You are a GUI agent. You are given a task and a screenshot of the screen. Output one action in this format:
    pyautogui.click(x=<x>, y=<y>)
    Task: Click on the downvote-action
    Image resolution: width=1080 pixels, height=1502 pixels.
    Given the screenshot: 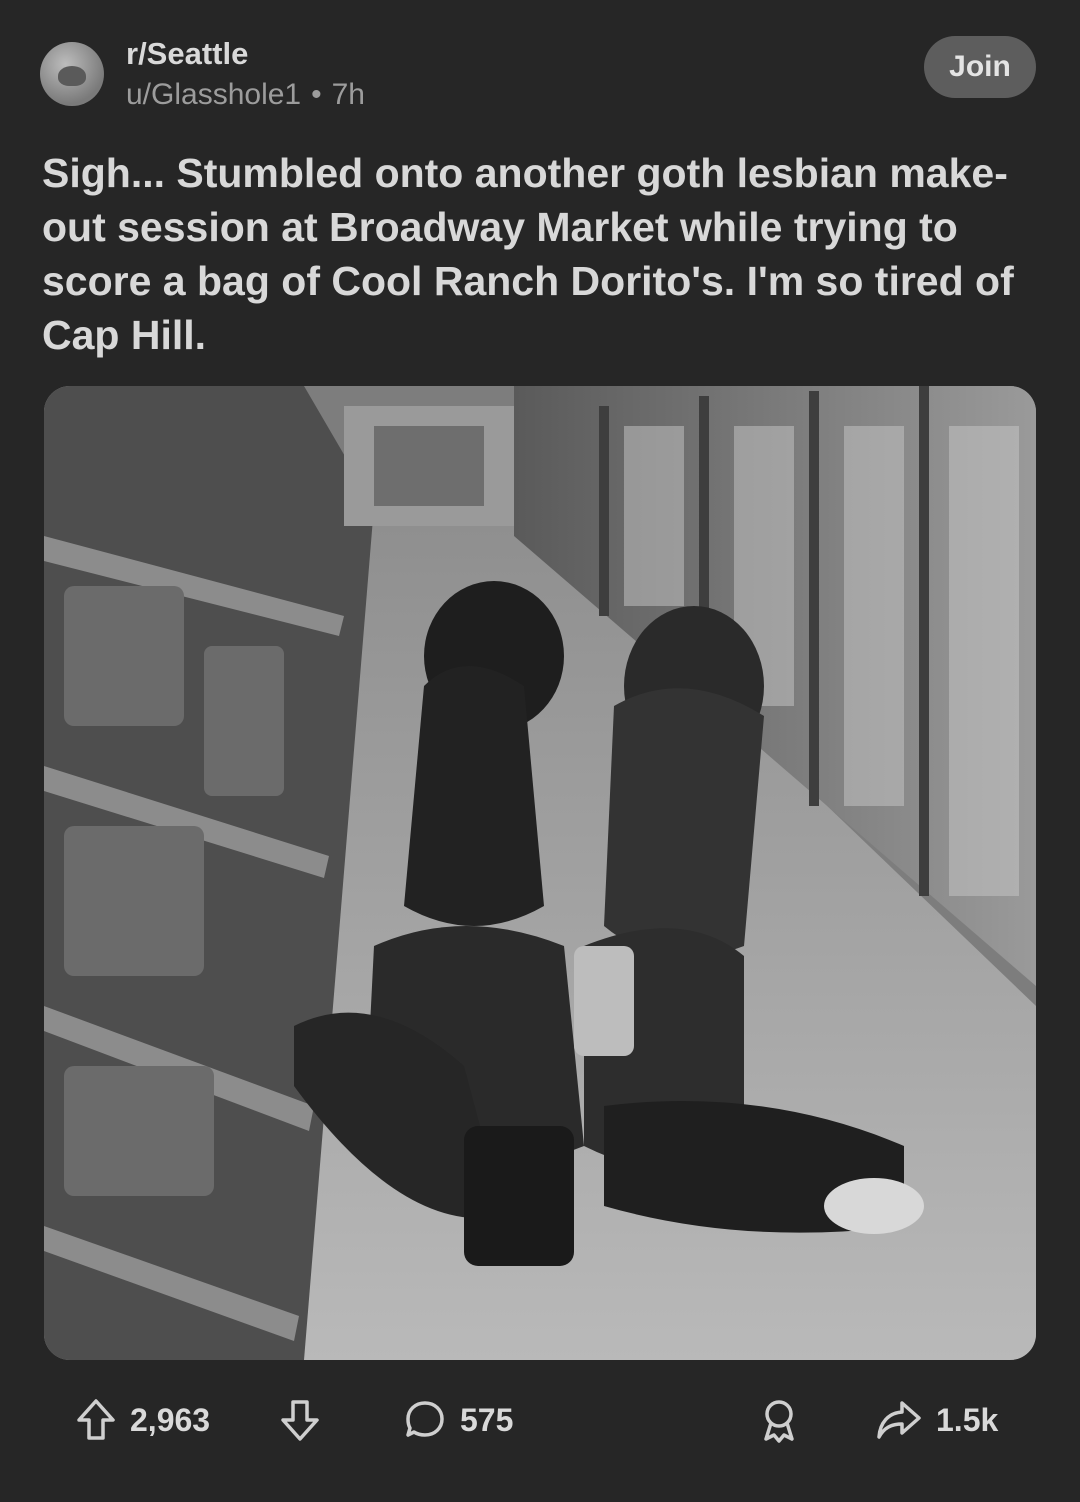 What is the action you would take?
    pyautogui.click(x=300, y=1420)
    